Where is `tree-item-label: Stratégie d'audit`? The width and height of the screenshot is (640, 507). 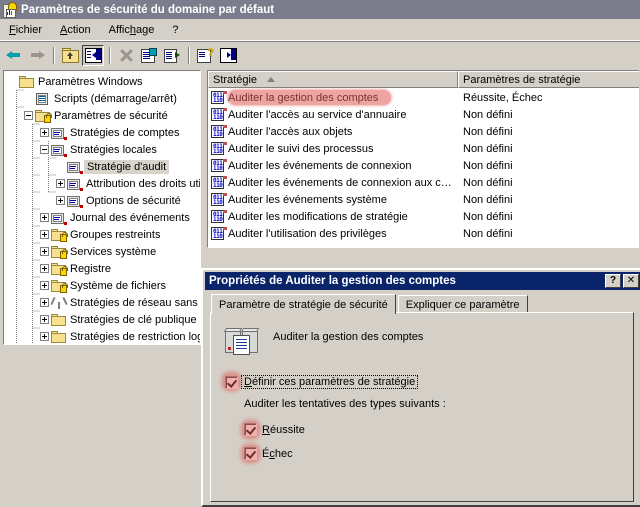
tree-item-label: Stratégie d'audit is located at coordinates (127, 166).